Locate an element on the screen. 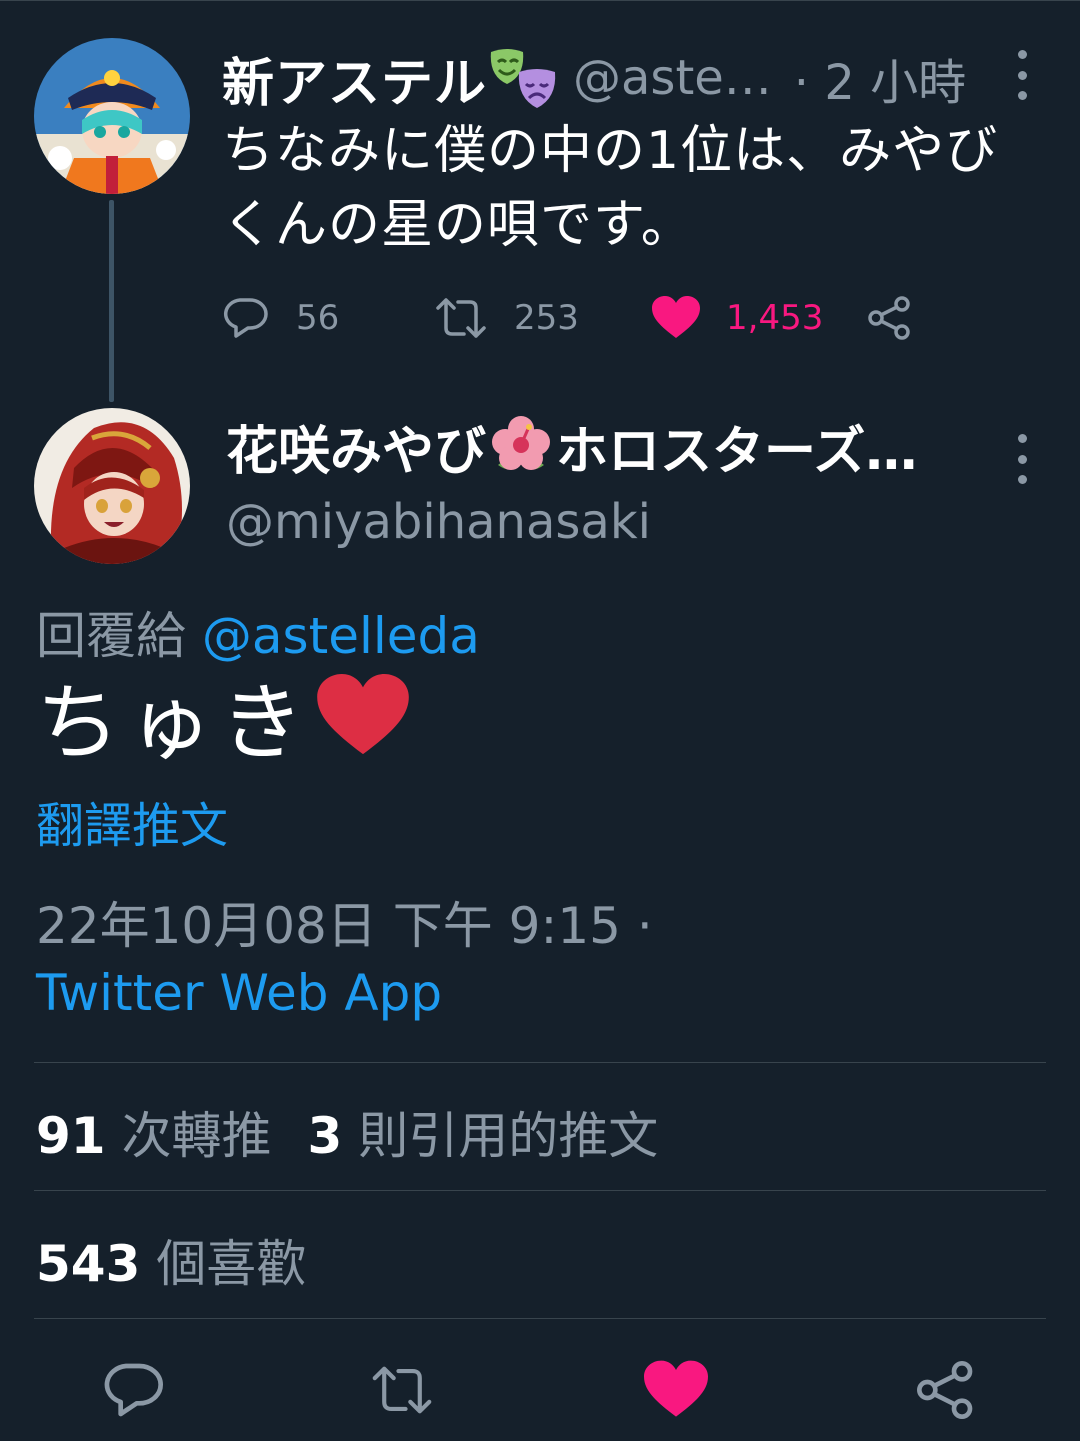 This screenshot has height=1441, width=1080. main-display-name: 花咲みやび is located at coordinates (356, 451).